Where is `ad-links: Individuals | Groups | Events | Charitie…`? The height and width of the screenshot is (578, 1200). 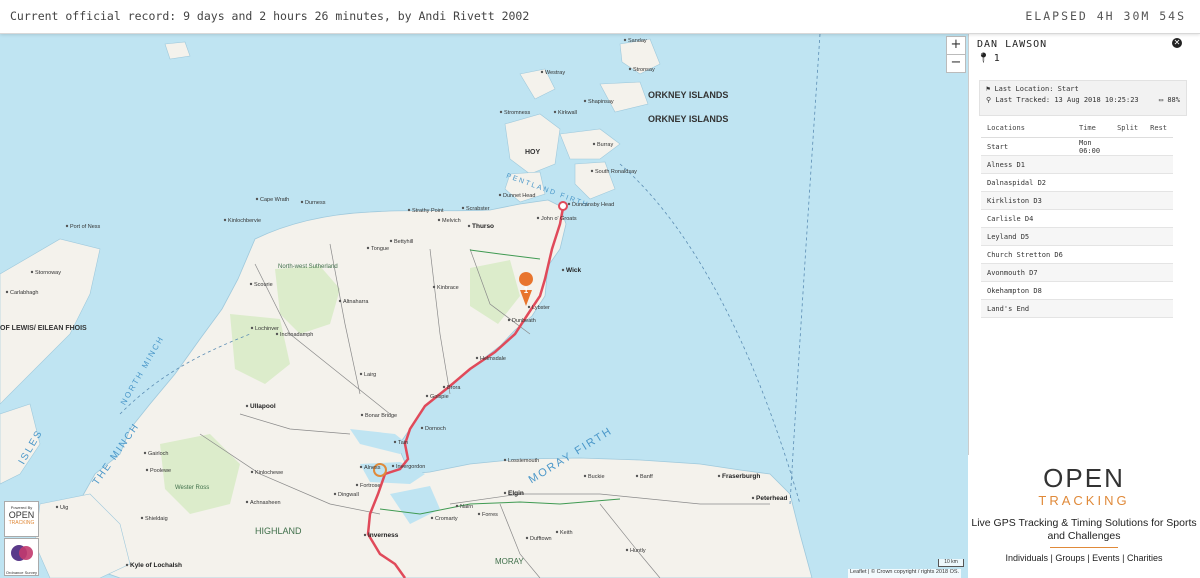
ad-links: Individuals | Groups | Events | Charitie… is located at coordinates (1084, 558).